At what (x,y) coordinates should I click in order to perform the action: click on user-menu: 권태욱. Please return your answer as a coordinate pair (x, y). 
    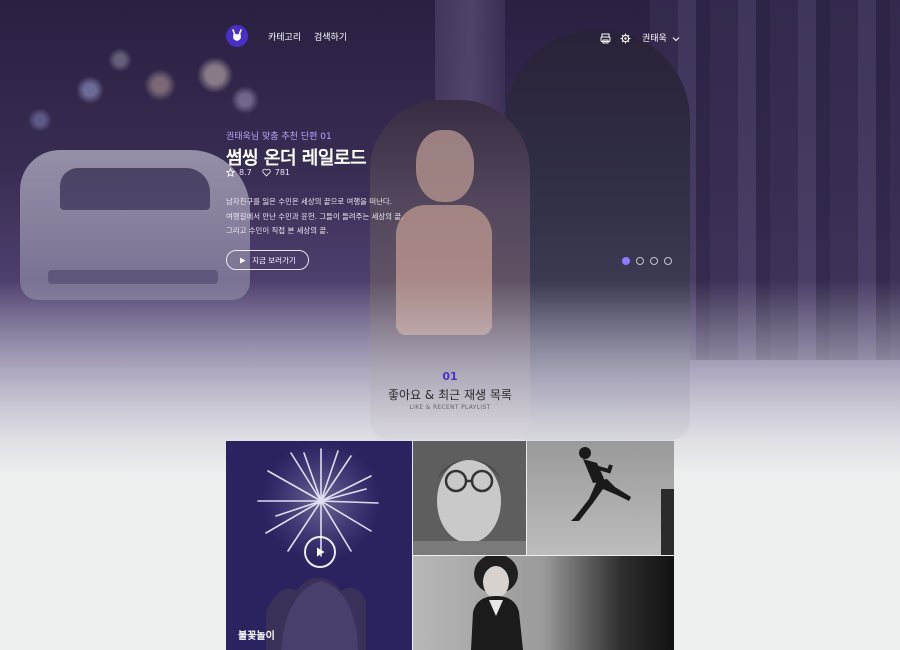
    Looking at the image, I should click on (661, 37).